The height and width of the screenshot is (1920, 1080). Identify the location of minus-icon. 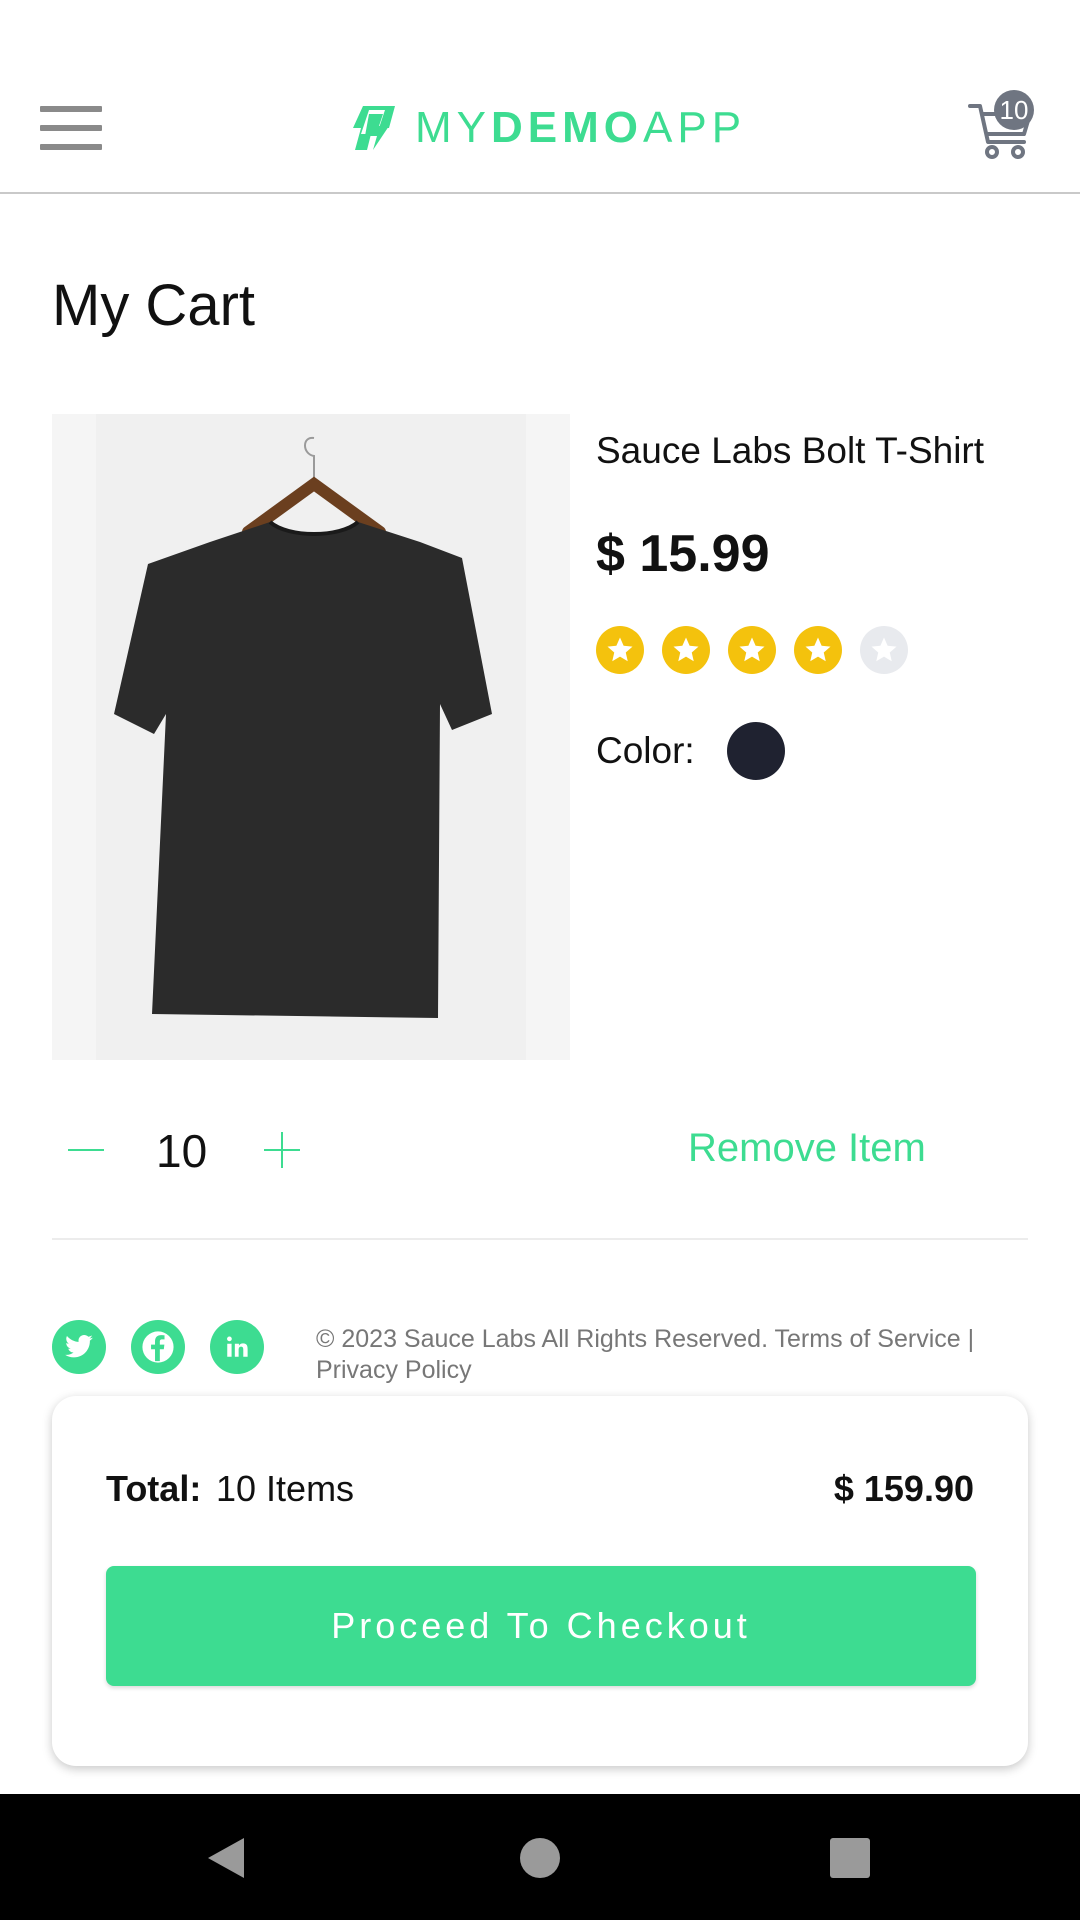
(86, 1150).